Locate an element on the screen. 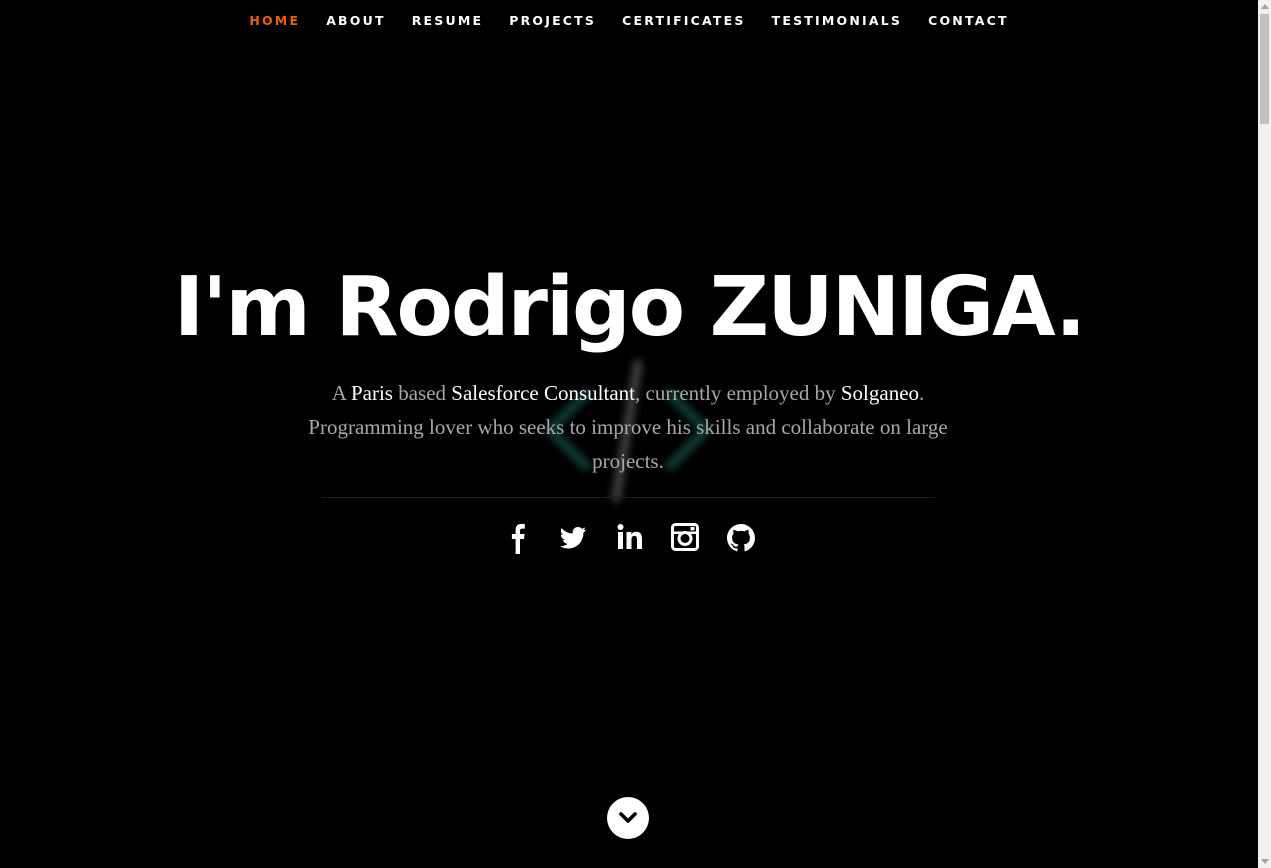 The height and width of the screenshot is (868, 1271). nav-link-home: HOME is located at coordinates (274, 21).